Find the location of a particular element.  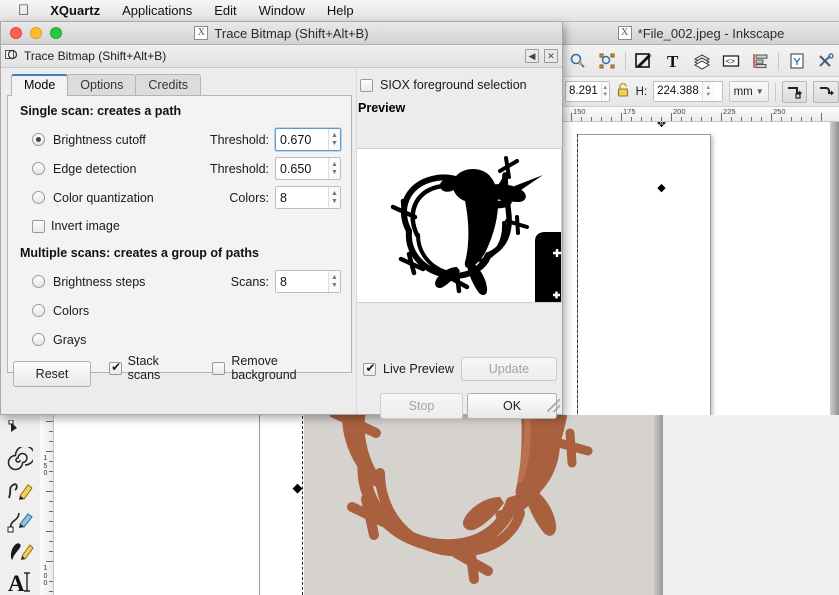

threshold-edge-field: ▲▼ is located at coordinates (308, 168).